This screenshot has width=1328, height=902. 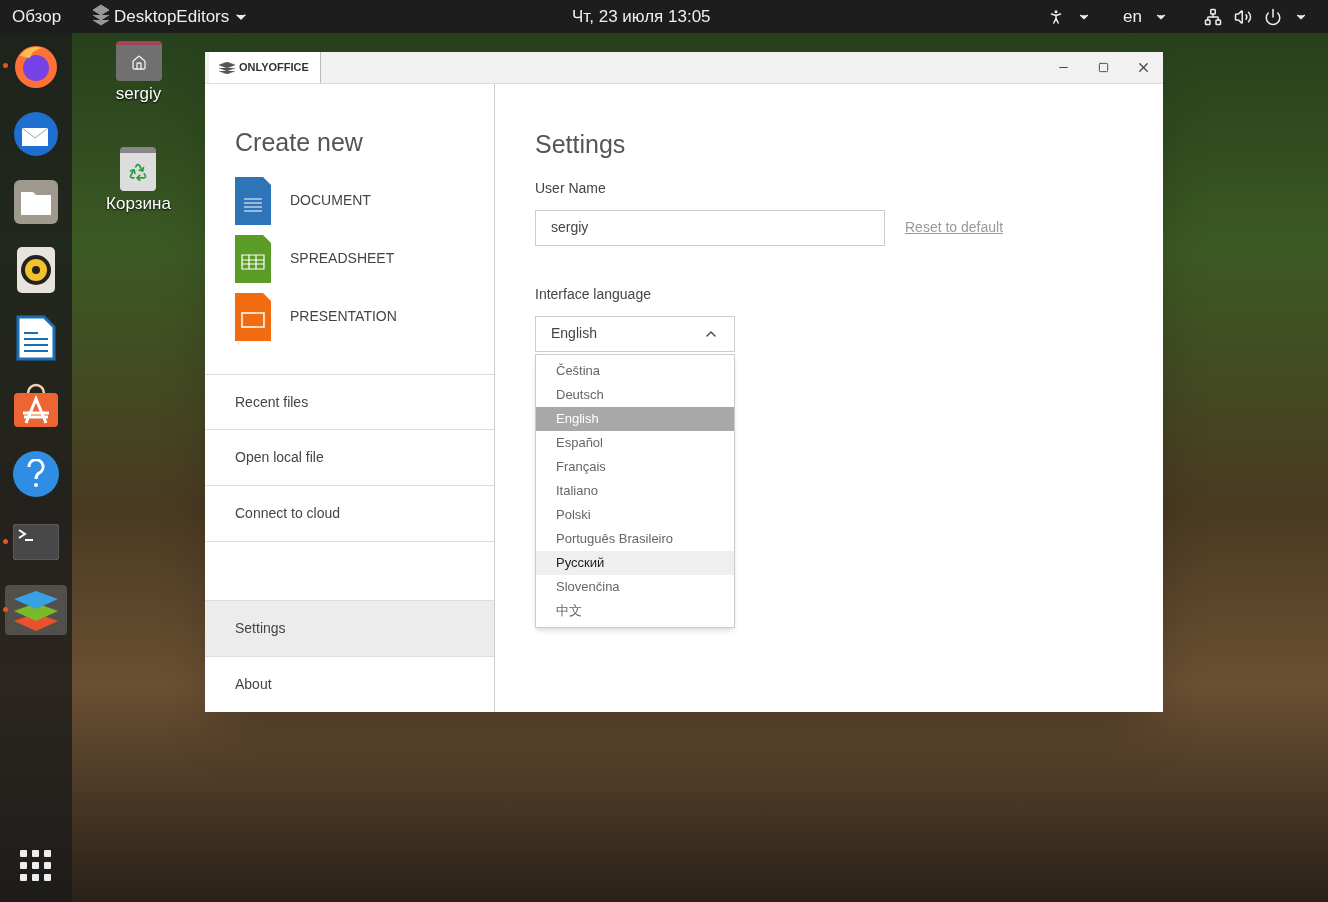 I want to click on doc-file-icon, so click(x=253, y=200).